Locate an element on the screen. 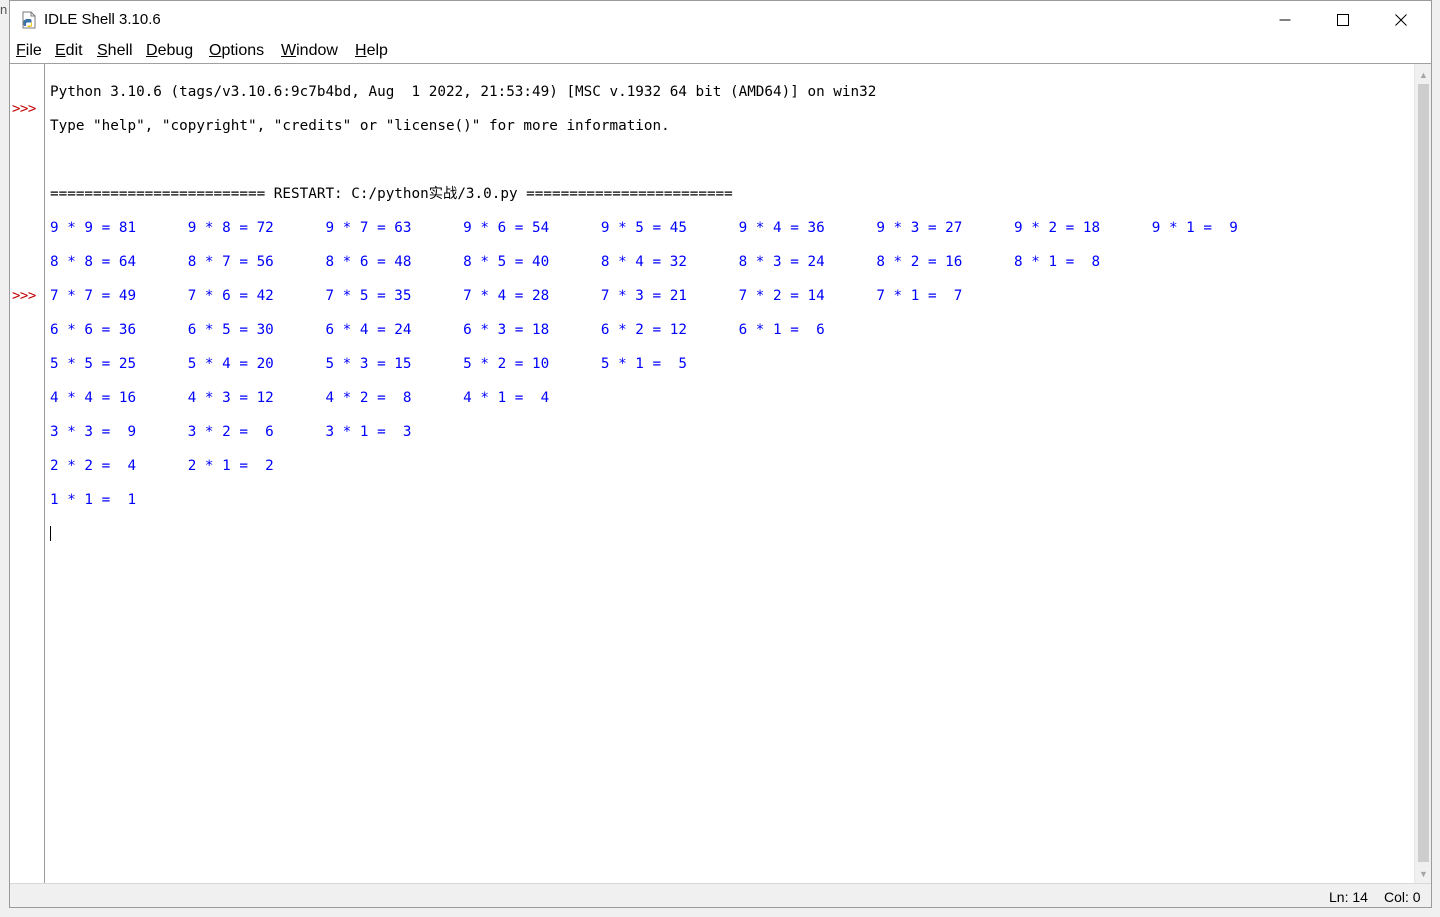  scroll-down-icon: ▼ is located at coordinates (1423, 873).